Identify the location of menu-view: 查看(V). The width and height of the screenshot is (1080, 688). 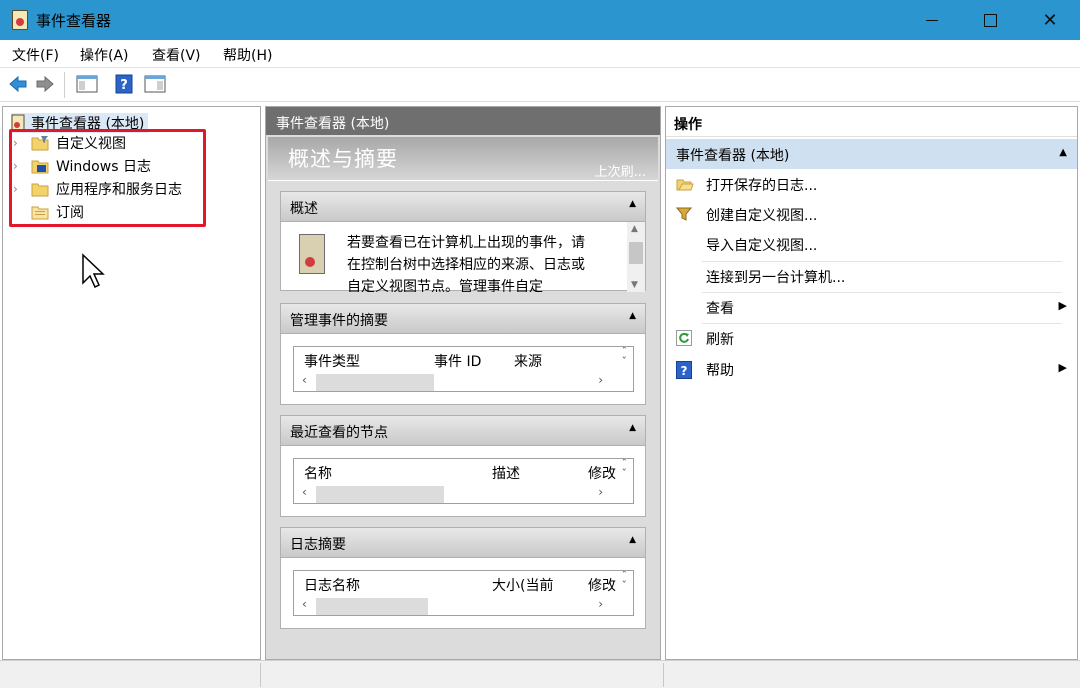
(176, 55).